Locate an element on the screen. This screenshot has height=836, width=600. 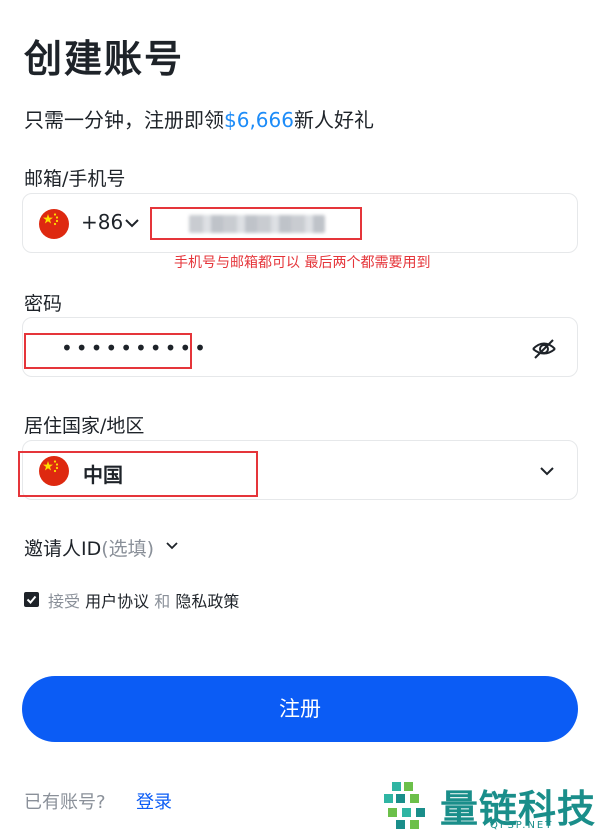
page-subtitle: 只需一分钟，注册即领$6,666新人好礼 is located at coordinates (199, 118).